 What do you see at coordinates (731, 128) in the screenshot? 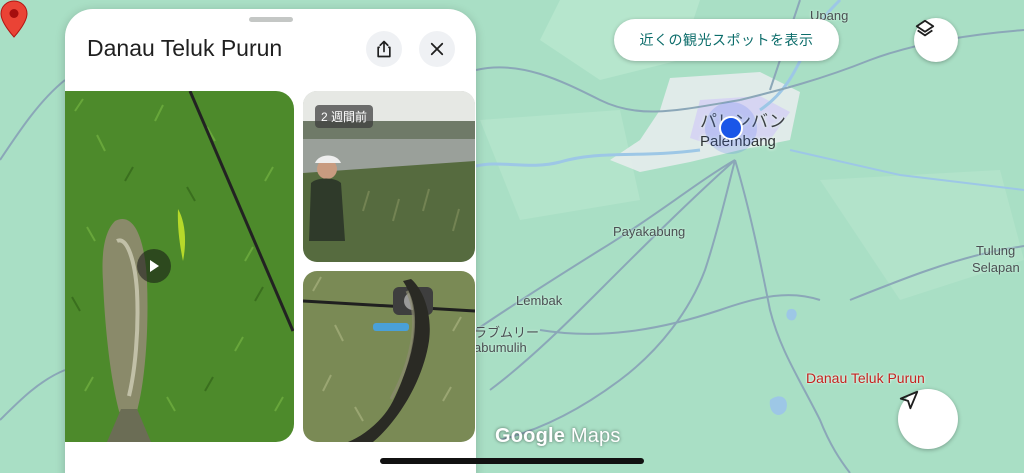
I see `current-location-dot` at bounding box center [731, 128].